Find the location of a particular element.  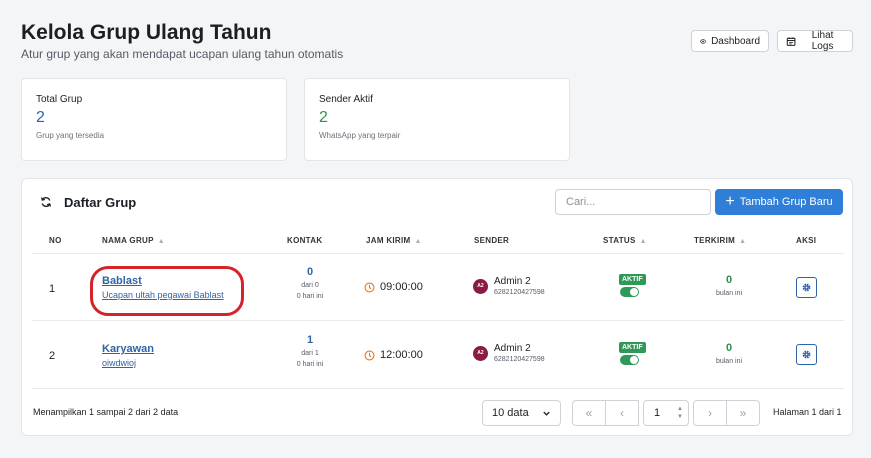

panel-header: Daftar Grup + Tambah Grup Baru is located at coordinates (437, 204).